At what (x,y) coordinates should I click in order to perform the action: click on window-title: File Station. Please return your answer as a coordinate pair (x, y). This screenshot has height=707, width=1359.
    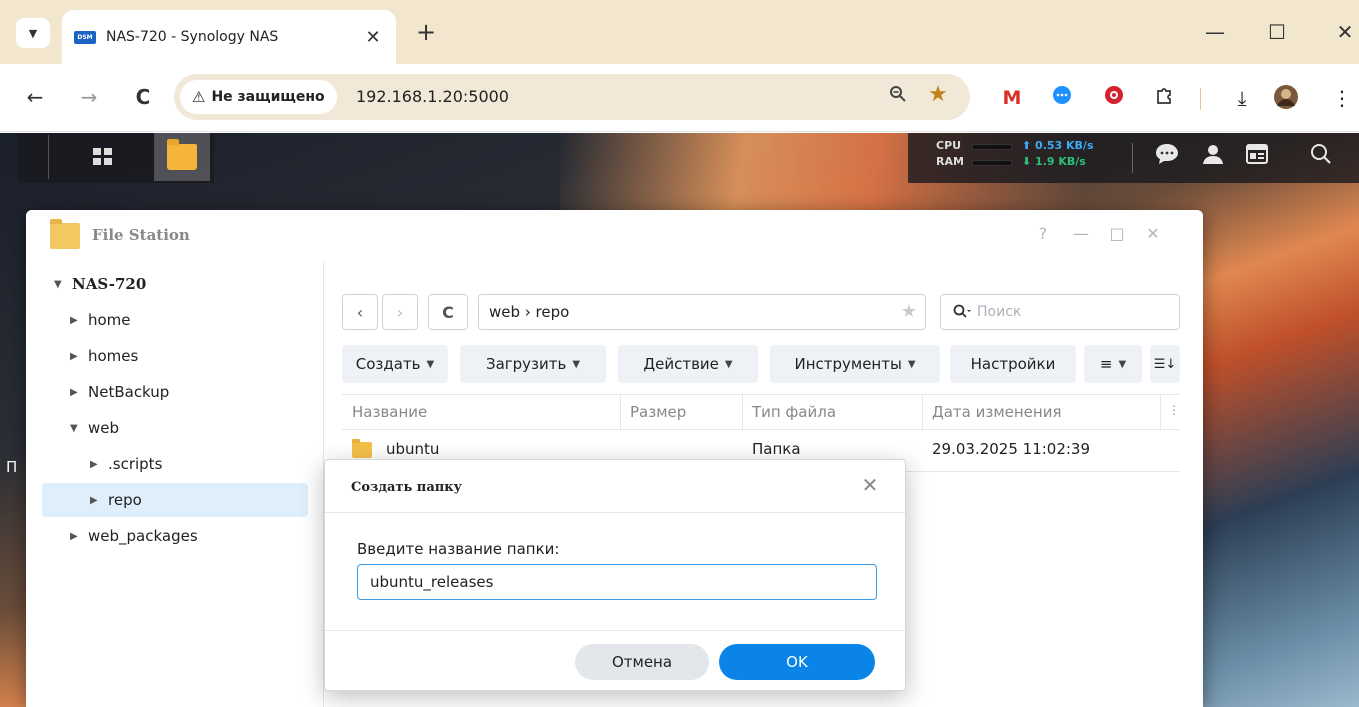
    Looking at the image, I should click on (141, 235).